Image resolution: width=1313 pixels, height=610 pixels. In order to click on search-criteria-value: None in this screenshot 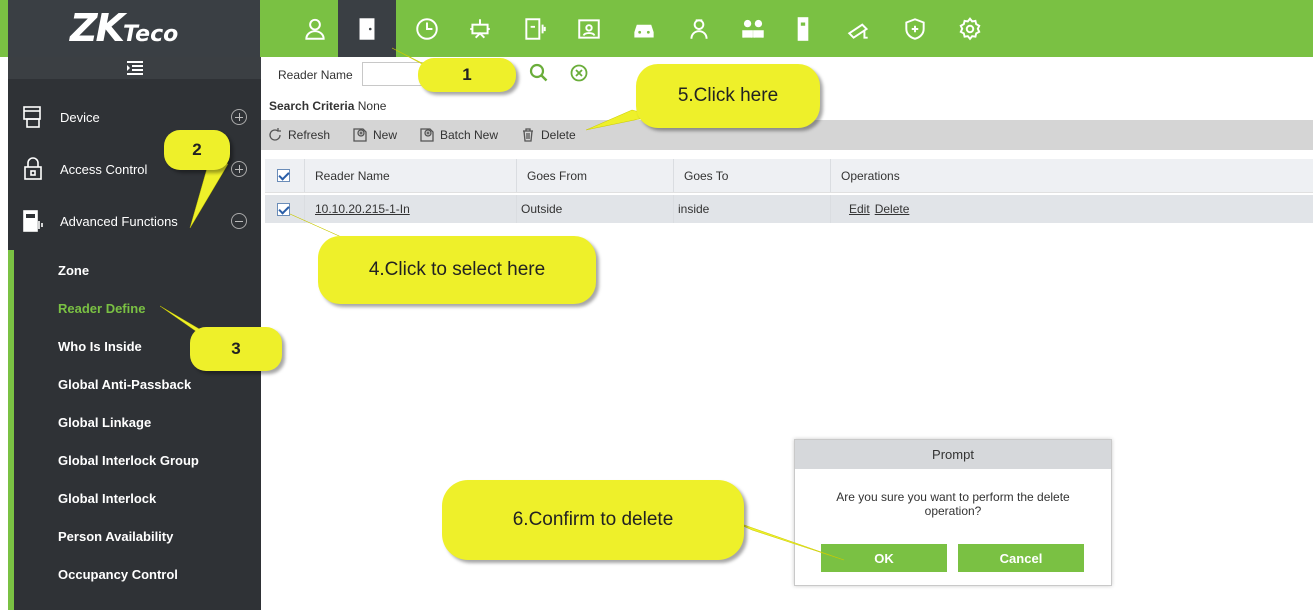, I will do `click(372, 106)`.